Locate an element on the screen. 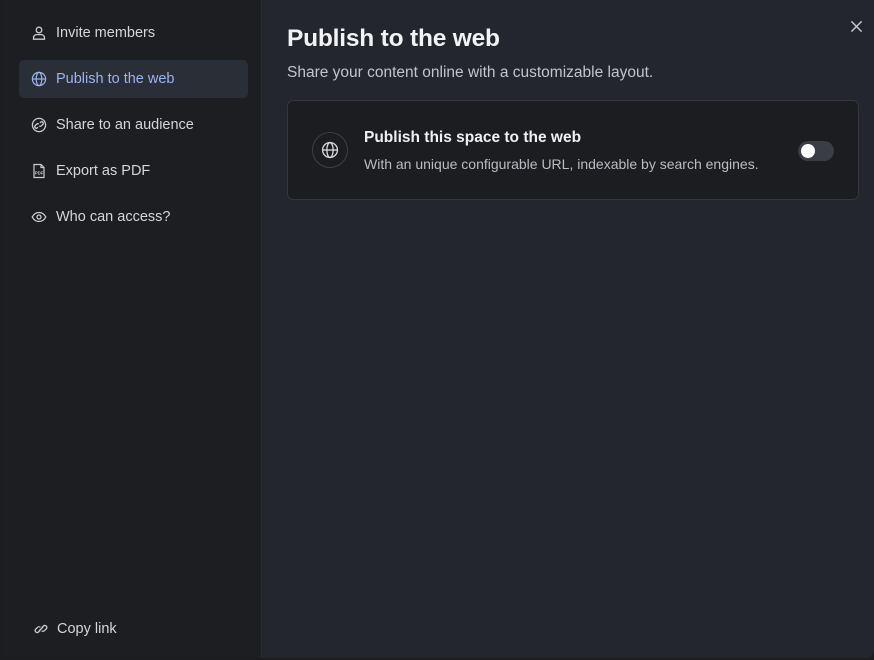 The width and height of the screenshot is (874, 660). sidebar-item-who-can-access: Who can access? is located at coordinates (133, 217).